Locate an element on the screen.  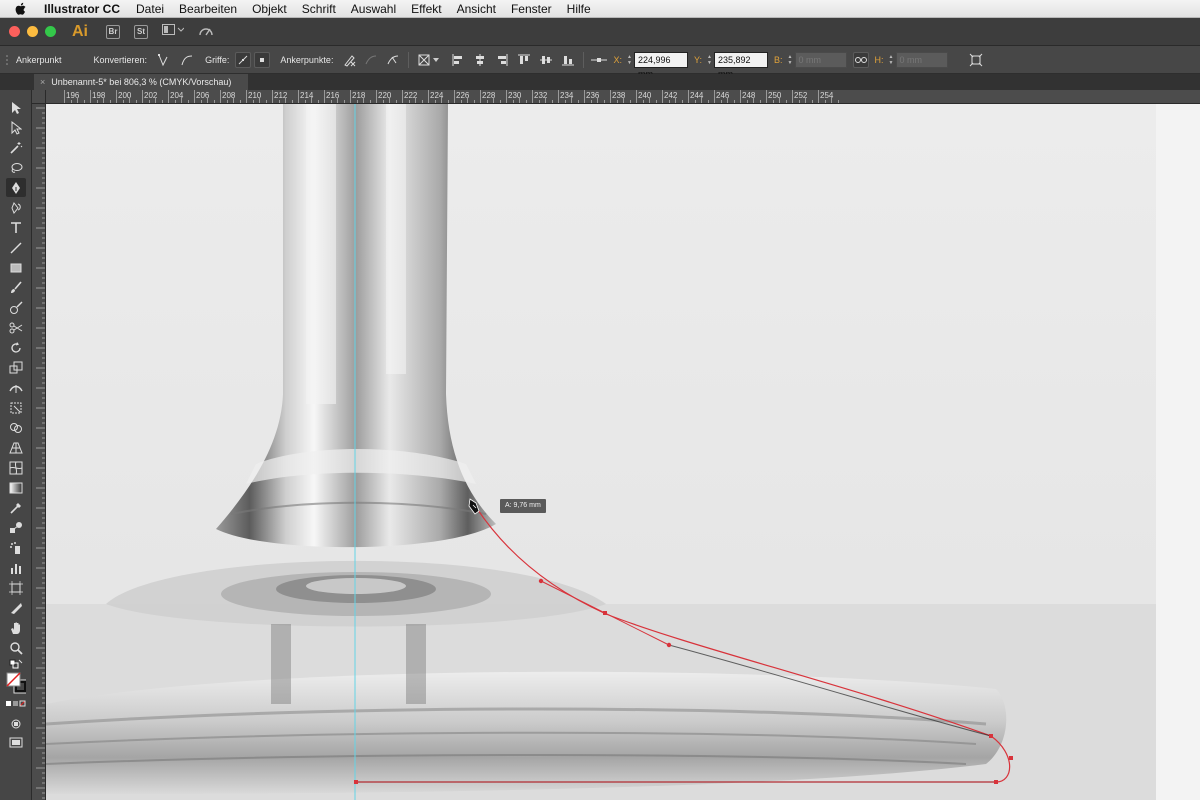
align-bottom-icon is located at coordinates (568, 60).